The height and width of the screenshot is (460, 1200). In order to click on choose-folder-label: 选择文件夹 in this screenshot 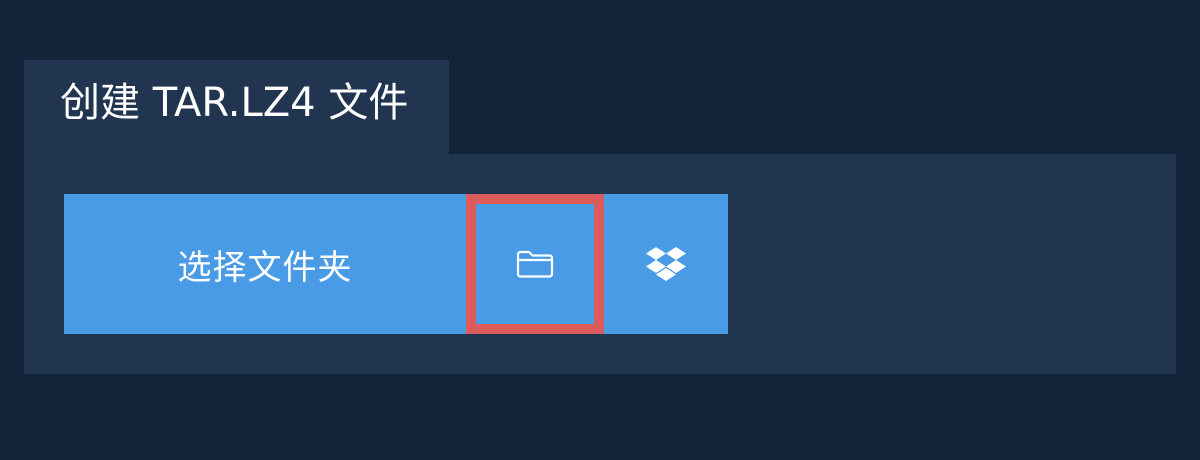, I will do `click(265, 267)`.